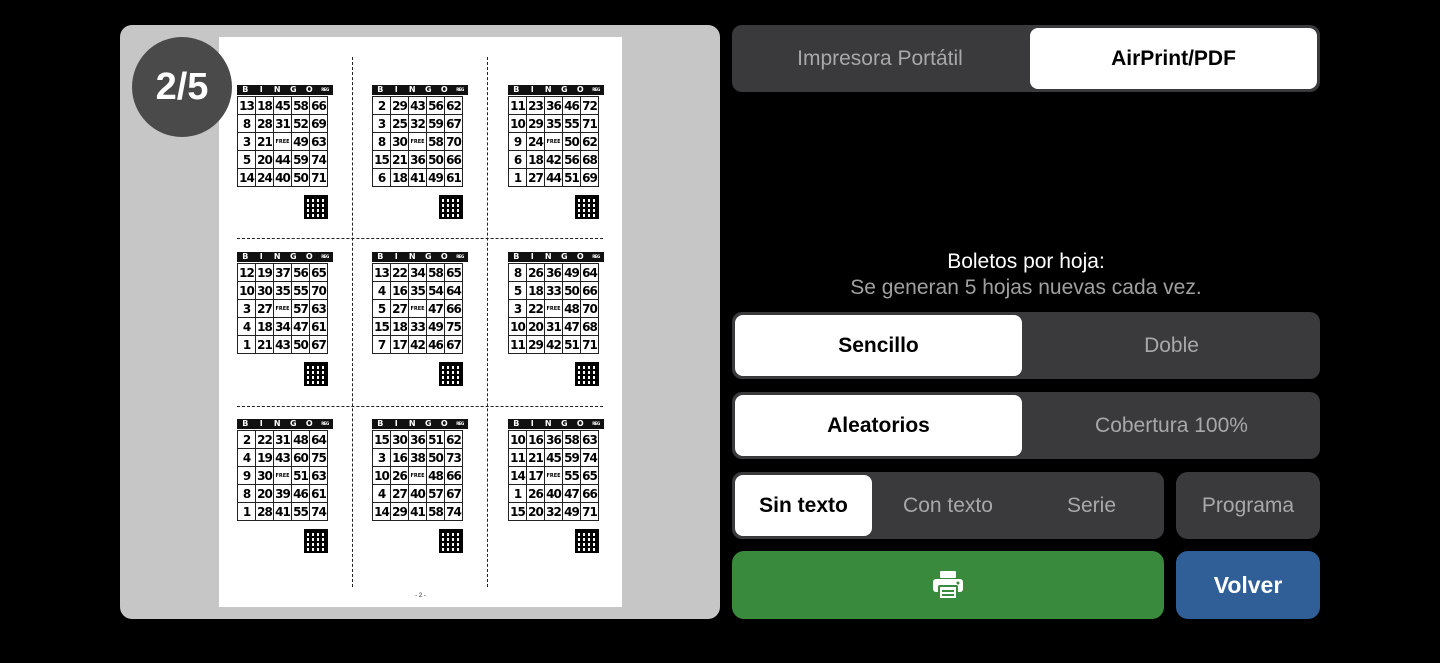 Image resolution: width=1440 pixels, height=663 pixels. Describe the element at coordinates (282, 326) in the screenshot. I see `bingo-cell: 34` at that location.